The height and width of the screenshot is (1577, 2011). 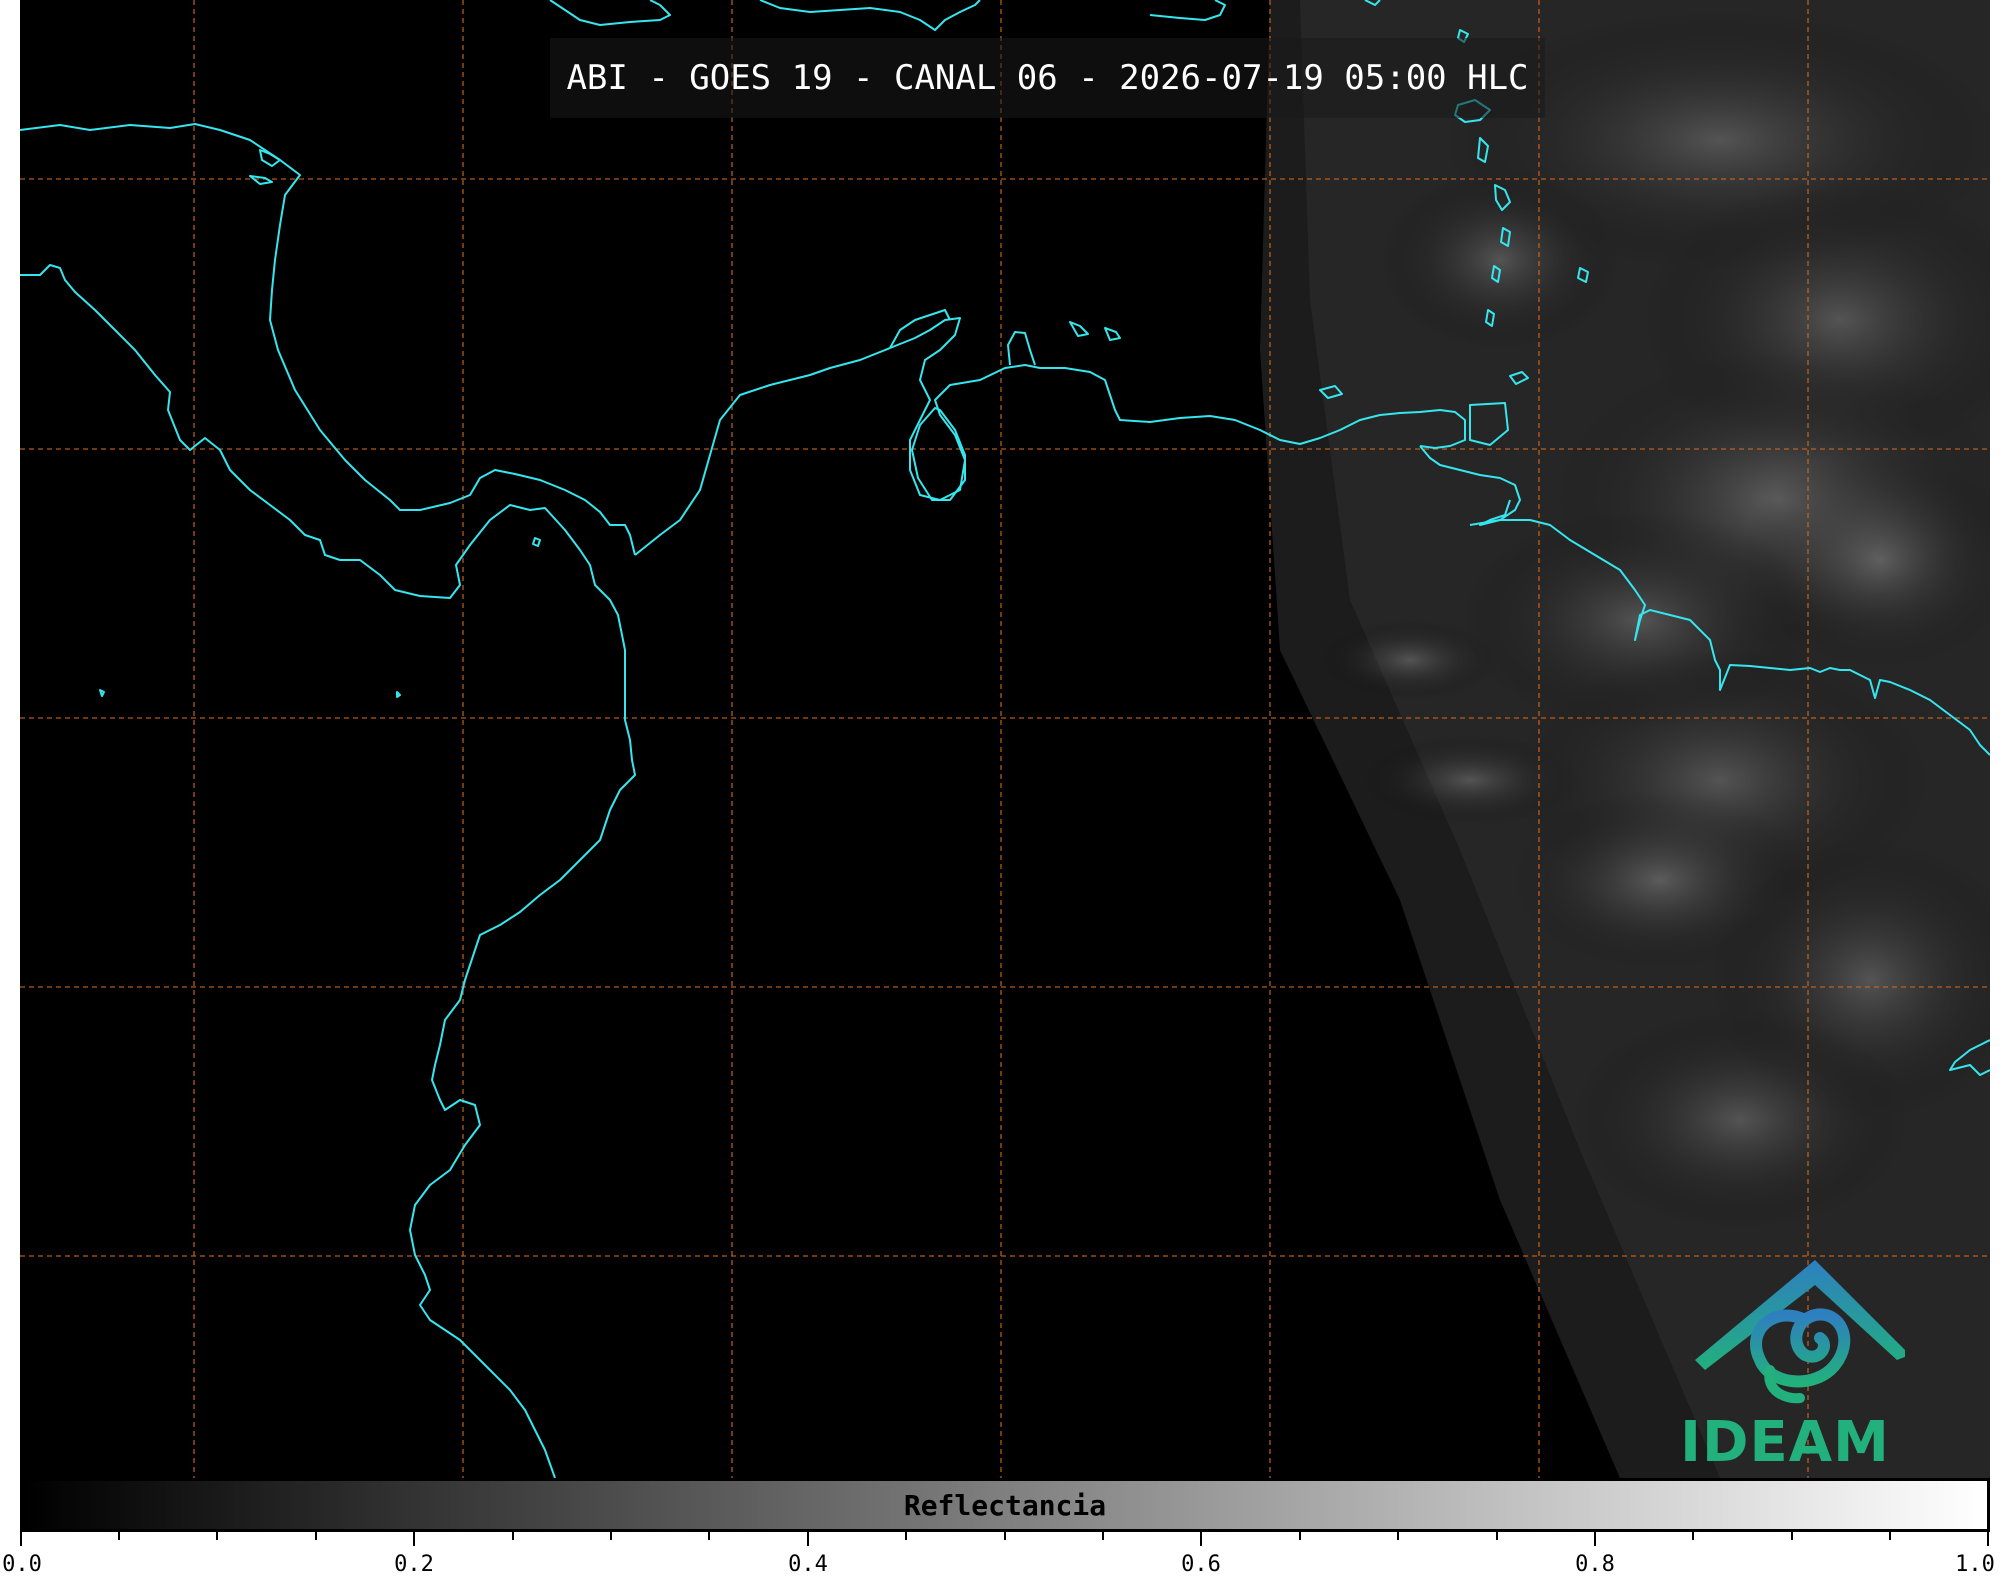 What do you see at coordinates (1800, 1332) in the screenshot?
I see `ideam-logo-icon` at bounding box center [1800, 1332].